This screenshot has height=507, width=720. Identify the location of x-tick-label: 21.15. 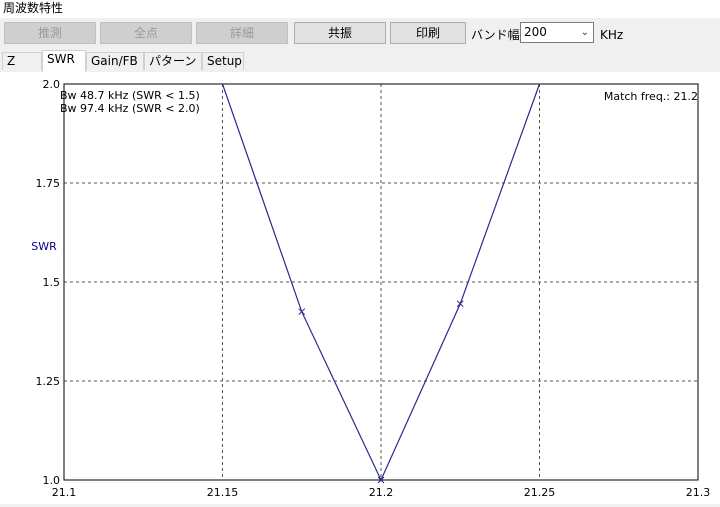
(223, 492).